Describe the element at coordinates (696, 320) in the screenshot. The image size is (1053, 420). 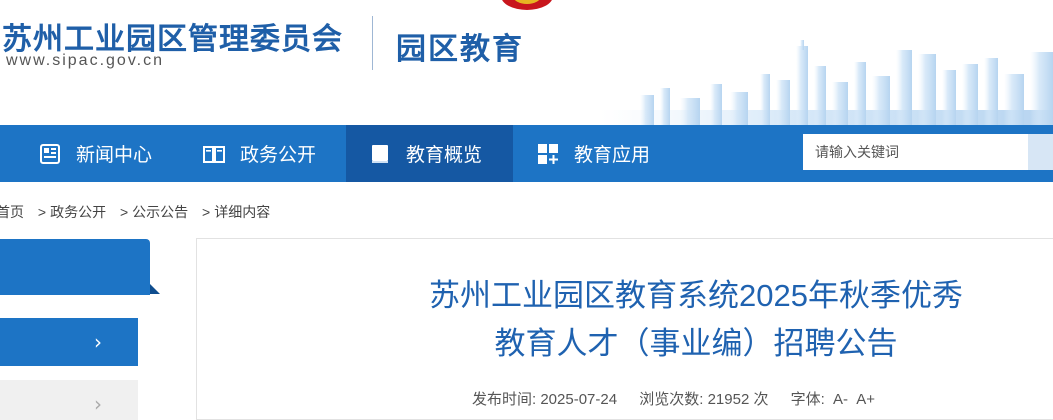
I see `article-title: 苏州工业园区教育系统2025年秋季优秀 教育人才（事业编）招聘公告` at that location.